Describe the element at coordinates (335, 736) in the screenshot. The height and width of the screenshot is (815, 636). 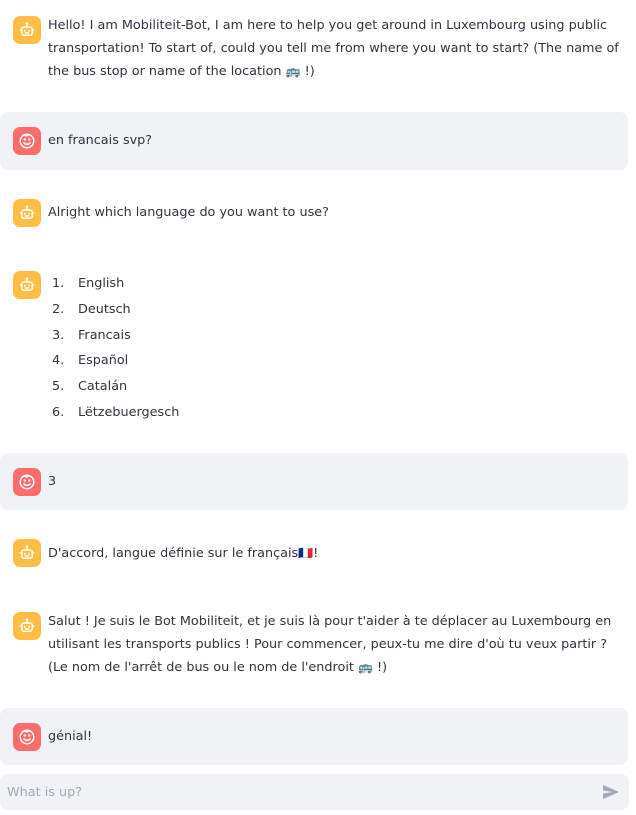
I see `message-text: génial!` at that location.